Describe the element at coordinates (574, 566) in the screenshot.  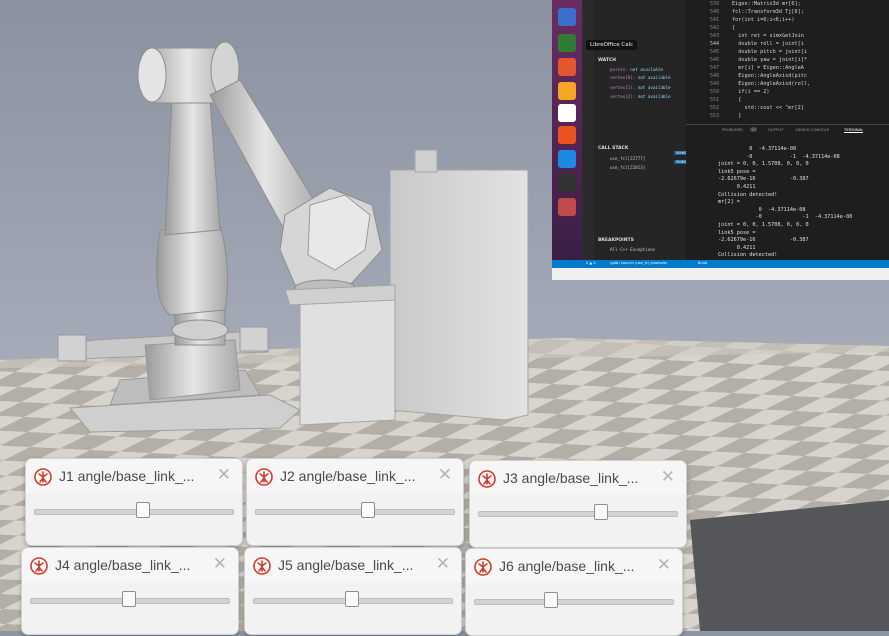
I see `window-titlebar: J6 angle/base_link_... ✕` at that location.